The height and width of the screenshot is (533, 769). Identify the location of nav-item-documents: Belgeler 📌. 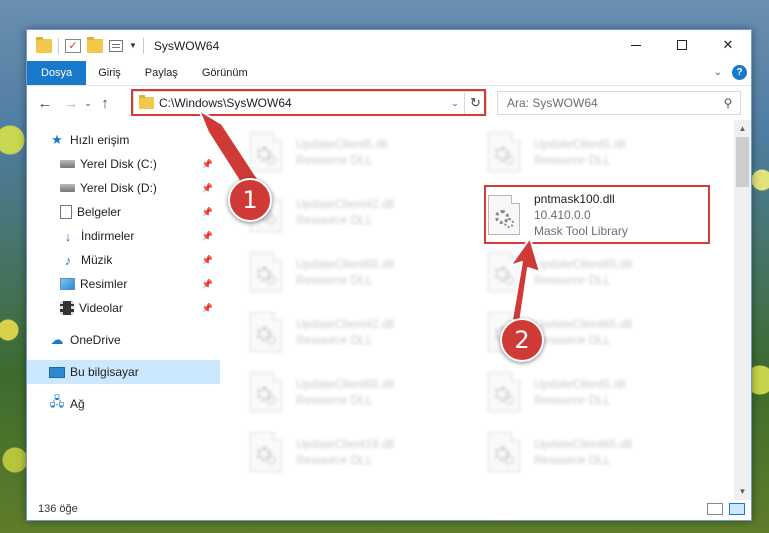
(123, 212).